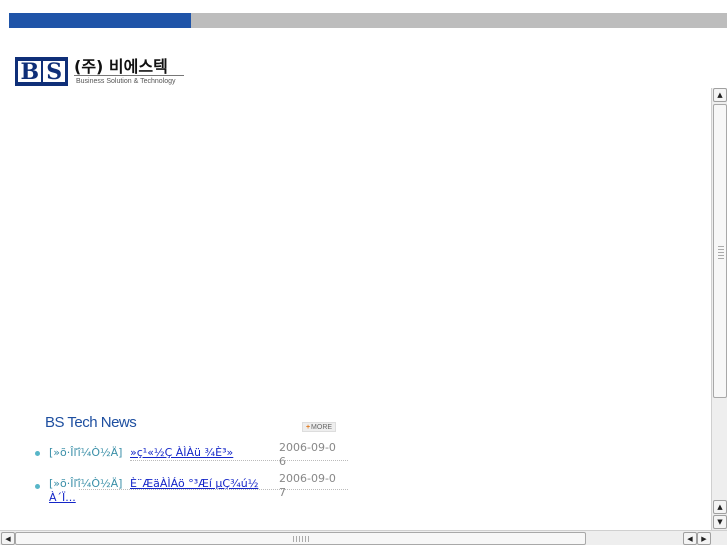 Image resolution: width=727 pixels, height=545 pixels. Describe the element at coordinates (53, 72) in the screenshot. I see `logo-letter-s: S` at that location.